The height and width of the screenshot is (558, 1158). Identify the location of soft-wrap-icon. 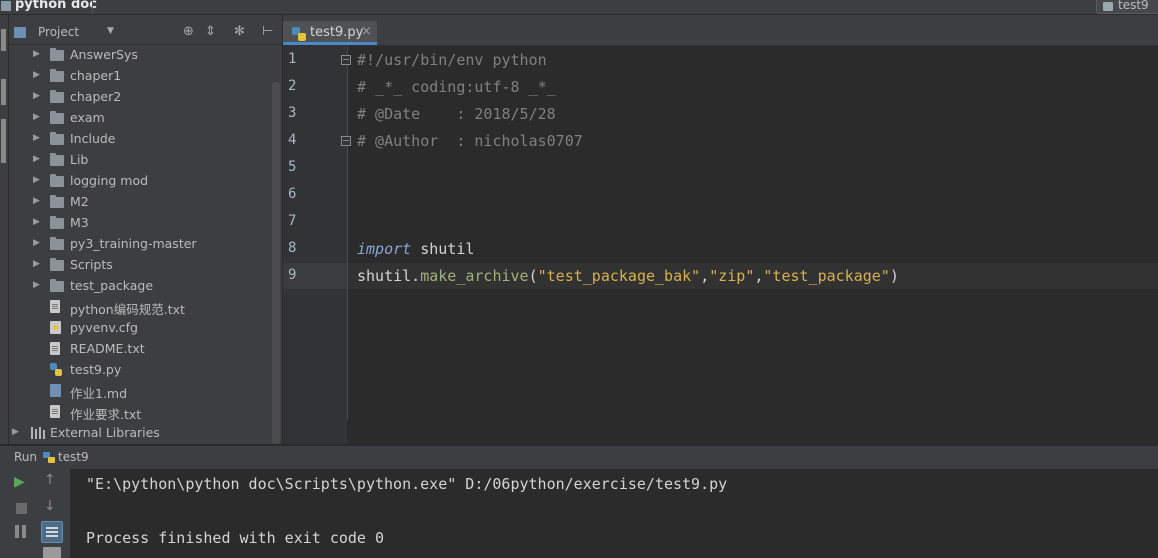
(52, 532).